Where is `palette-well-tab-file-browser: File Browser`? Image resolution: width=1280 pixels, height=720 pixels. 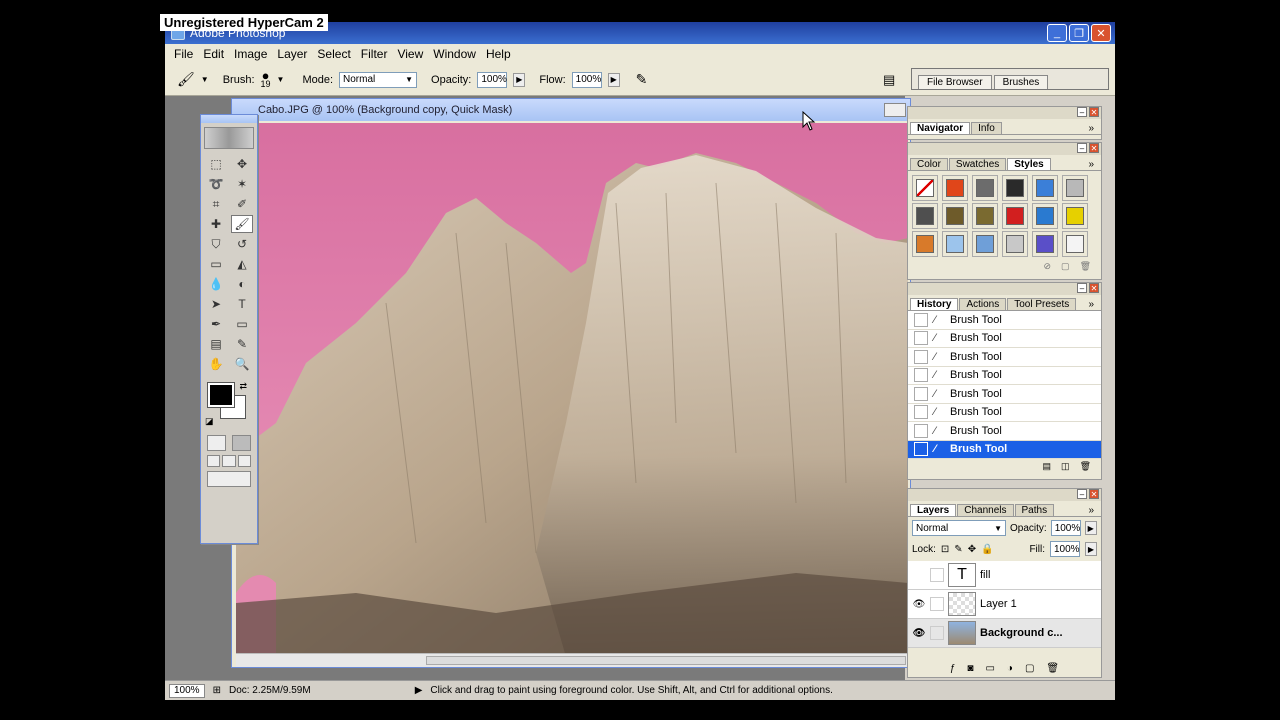
palette-well-tab-file-browser: File Browser is located at coordinates (955, 82).